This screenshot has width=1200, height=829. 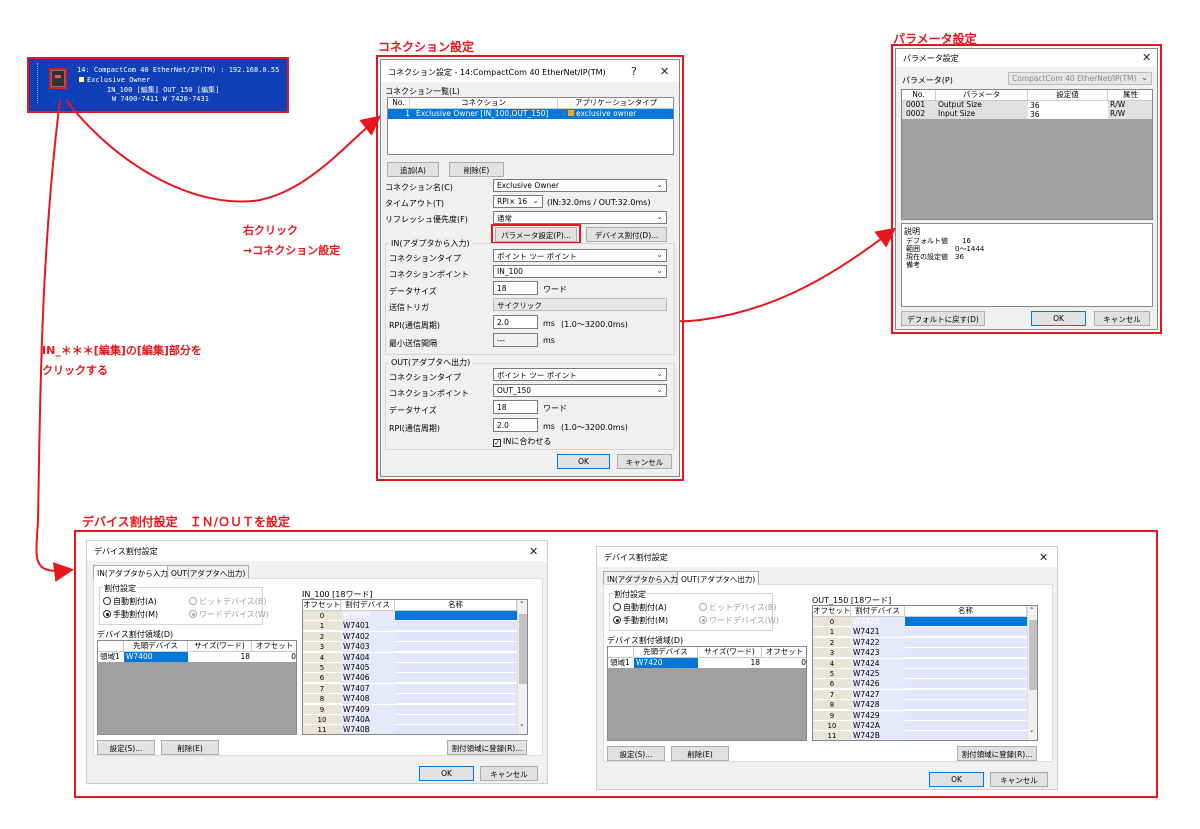 What do you see at coordinates (878, 735) in the screenshot?
I see `device-cell: W742B` at bounding box center [878, 735].